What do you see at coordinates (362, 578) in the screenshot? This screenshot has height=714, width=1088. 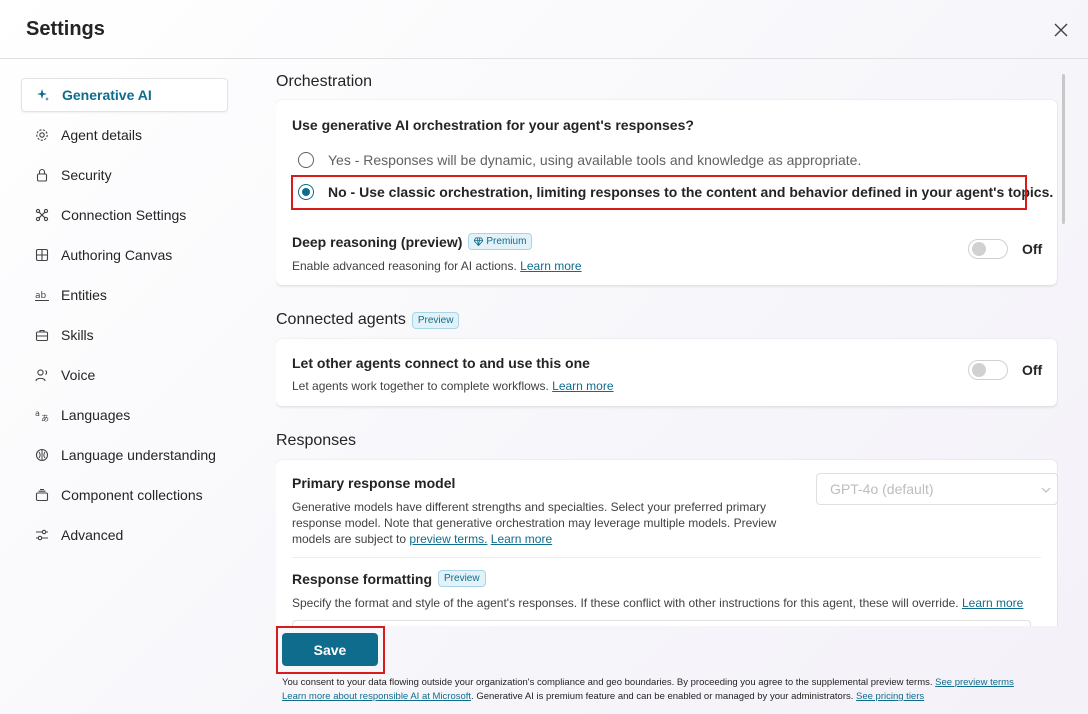 I see `formatting-title: Response formatting` at bounding box center [362, 578].